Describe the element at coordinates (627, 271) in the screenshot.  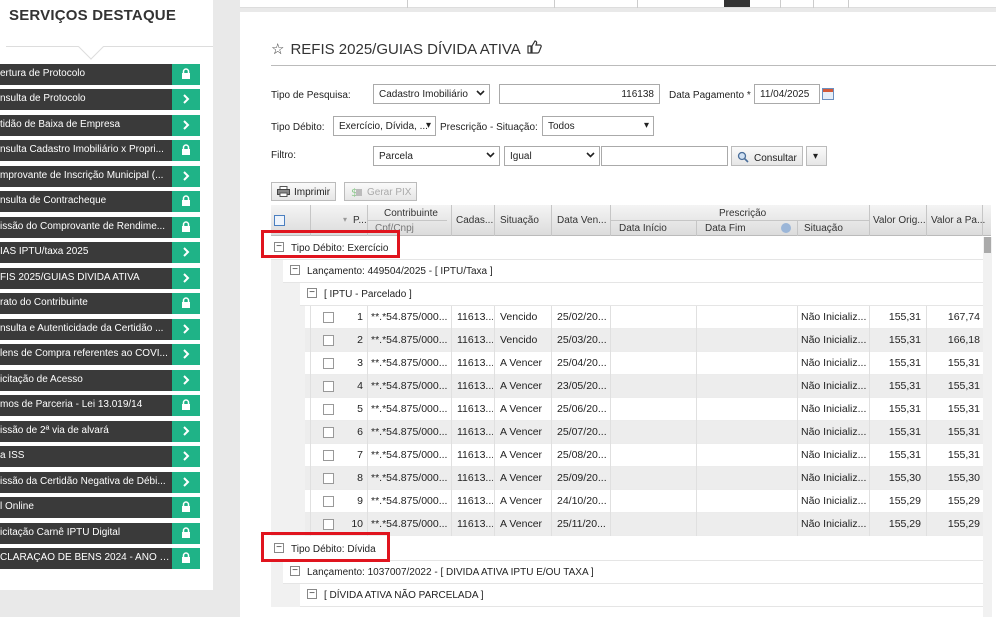
I see `group-lancamento: − Lançamento: 449504/2025 - [ IPTU/Taxa ]` at that location.